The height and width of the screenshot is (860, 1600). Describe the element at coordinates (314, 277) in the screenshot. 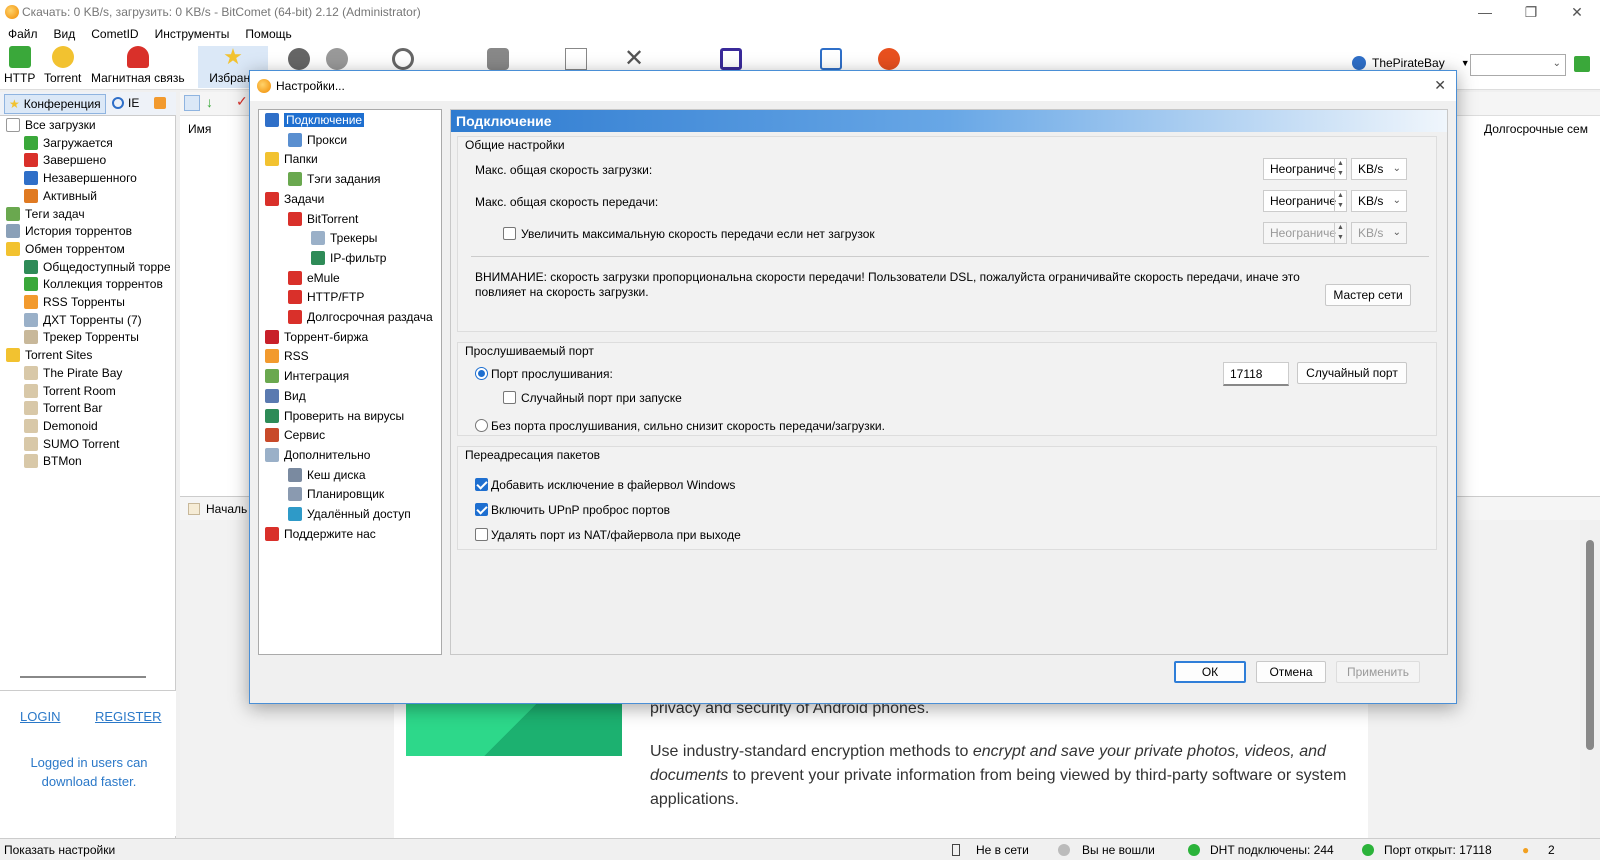

I see `settings-nav-item: eMule` at that location.